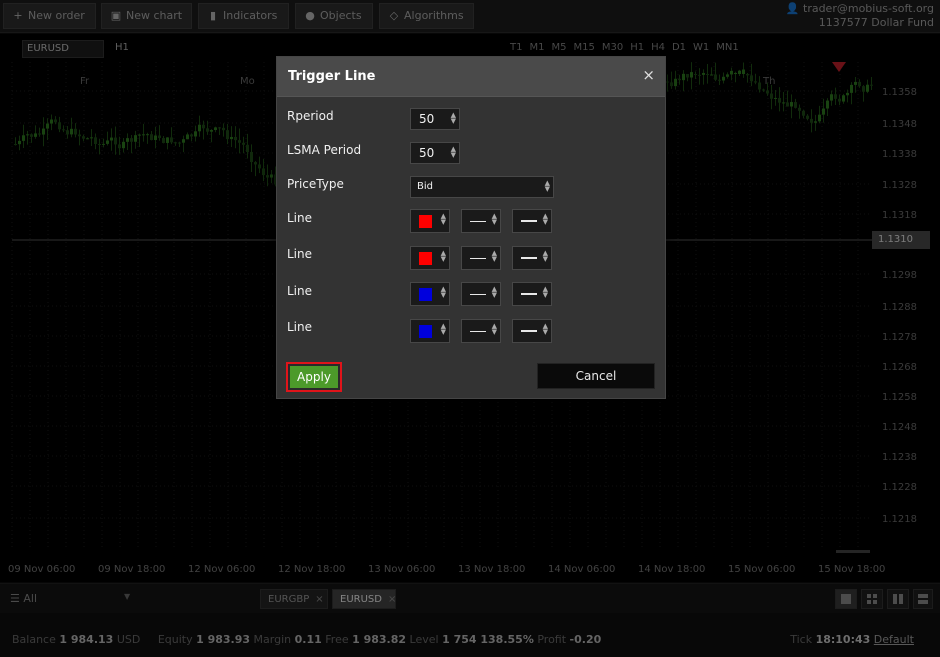 This screenshot has height=657, width=940. Describe the element at coordinates (435, 153) in the screenshot. I see `lsma-period-stepper: 50 ▲ ▼` at that location.